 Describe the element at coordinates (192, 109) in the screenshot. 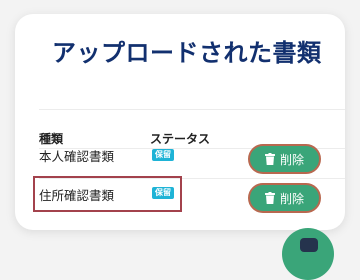

I see `title-divider` at that location.